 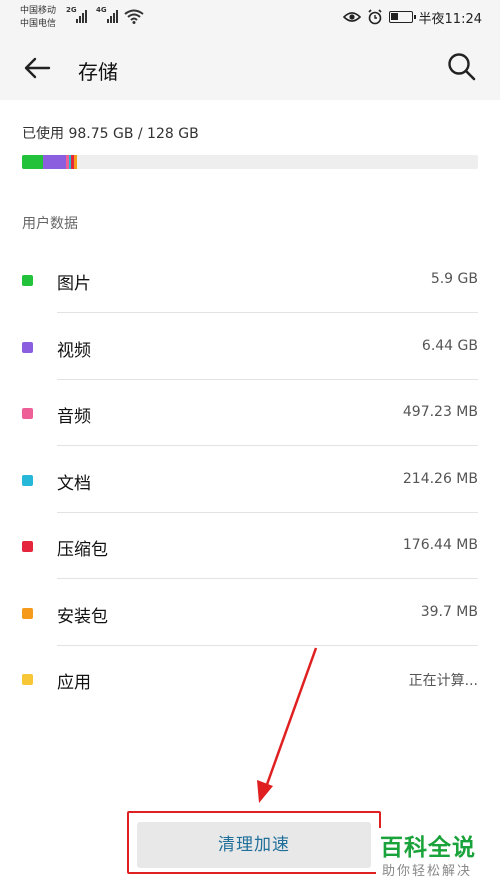 What do you see at coordinates (440, 412) in the screenshot?
I see `item-size: 497.23 MB` at bounding box center [440, 412].